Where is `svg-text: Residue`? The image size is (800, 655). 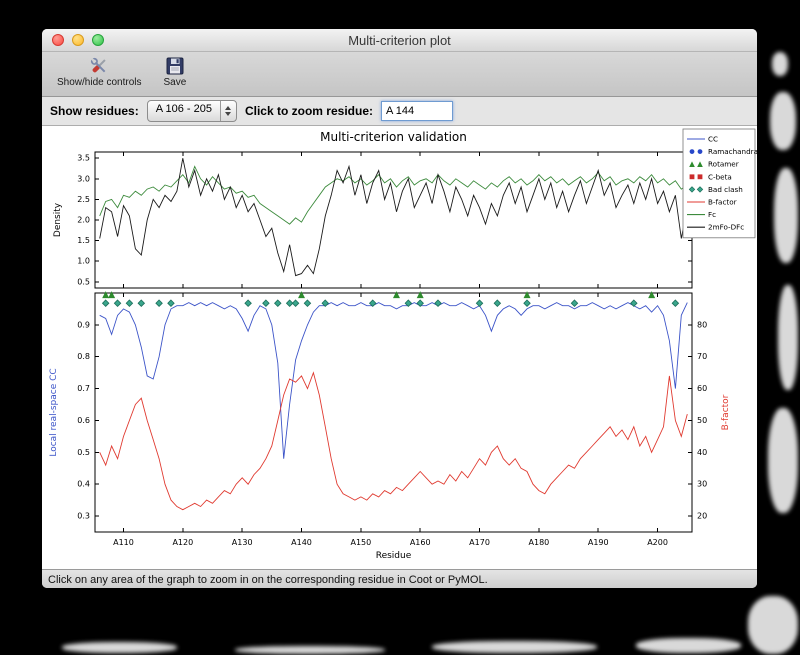
svg-text: Residue is located at coordinates (394, 556).